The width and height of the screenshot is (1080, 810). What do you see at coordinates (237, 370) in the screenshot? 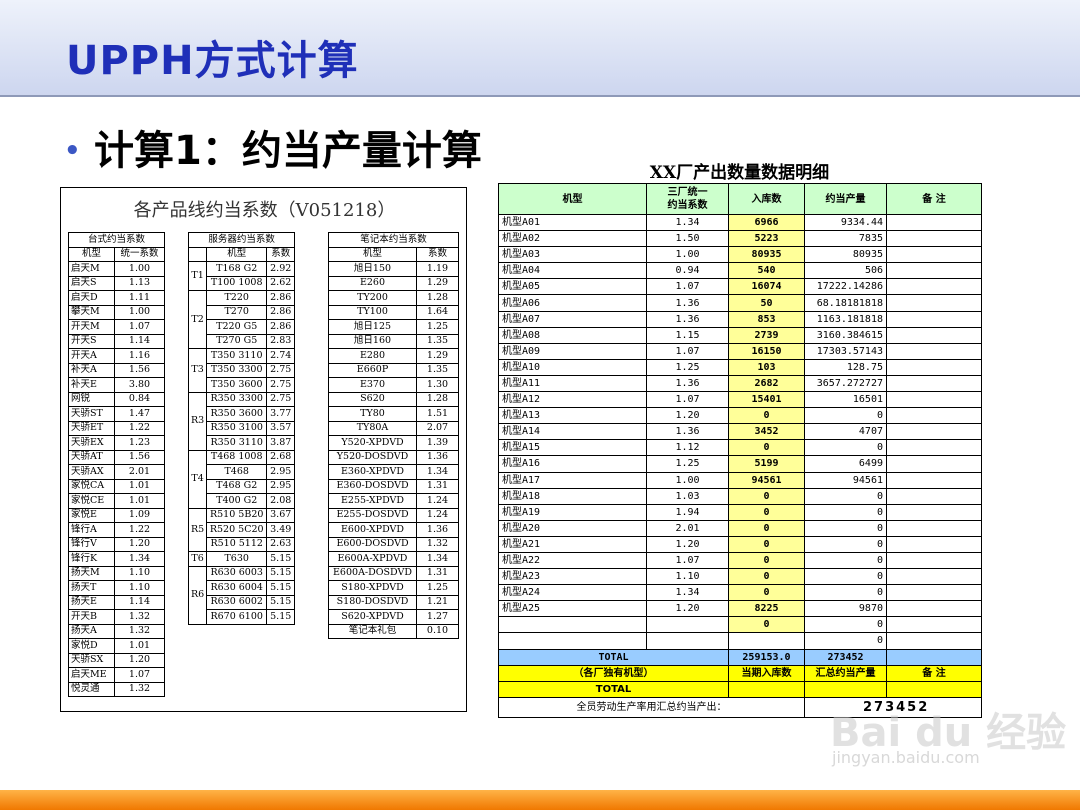
I see `model-cell: T350 3300` at bounding box center [237, 370].